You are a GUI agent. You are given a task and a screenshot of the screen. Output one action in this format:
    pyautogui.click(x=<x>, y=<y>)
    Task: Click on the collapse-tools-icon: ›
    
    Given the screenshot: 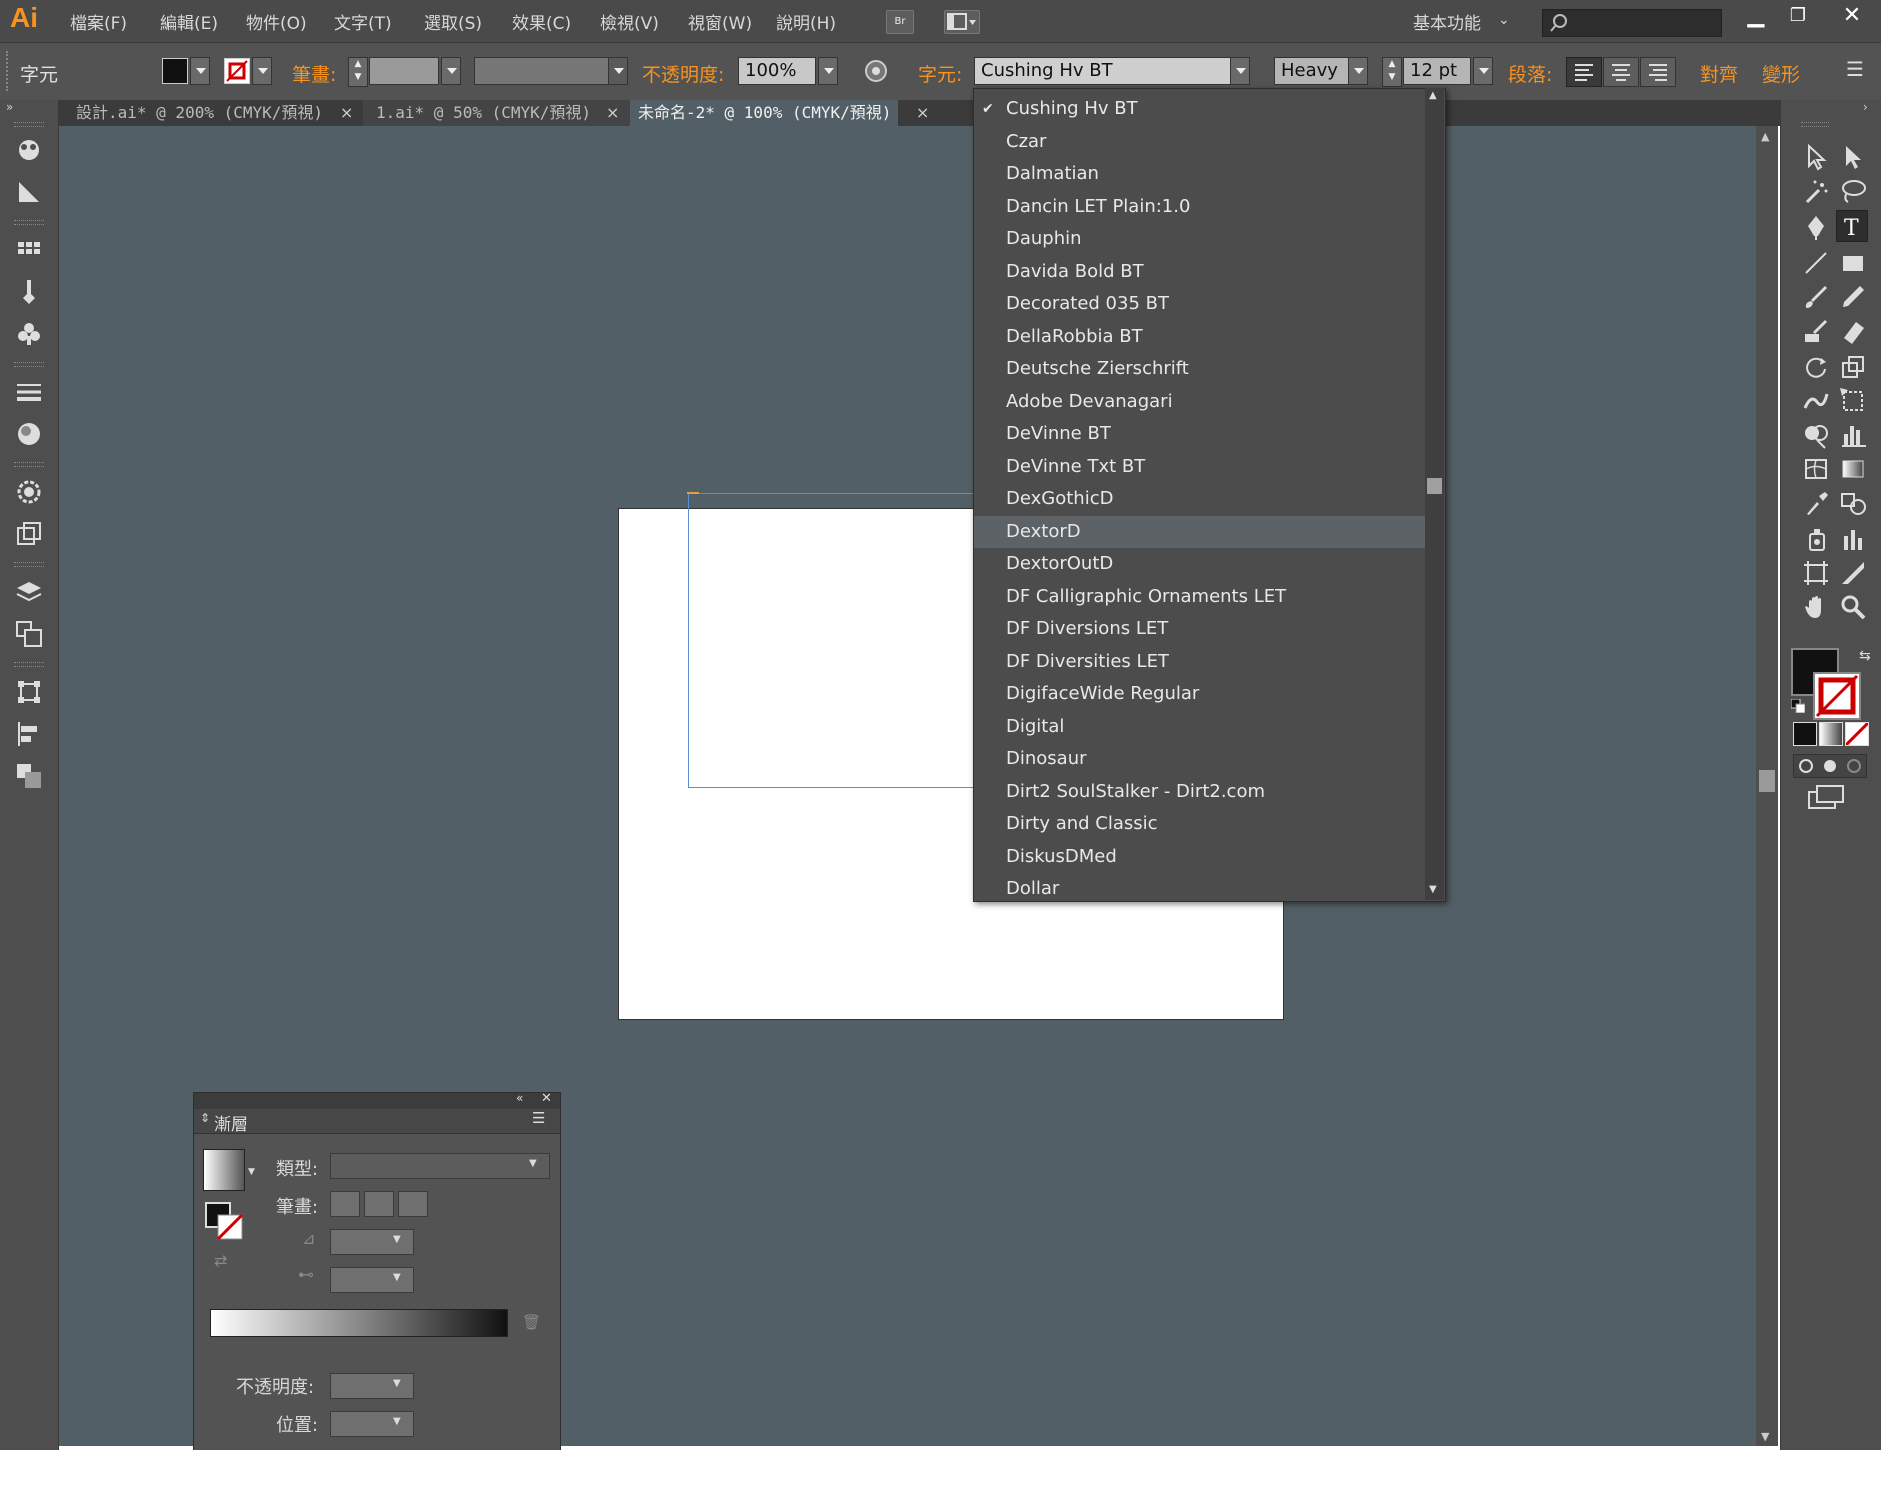 What is the action you would take?
    pyautogui.click(x=1865, y=107)
    